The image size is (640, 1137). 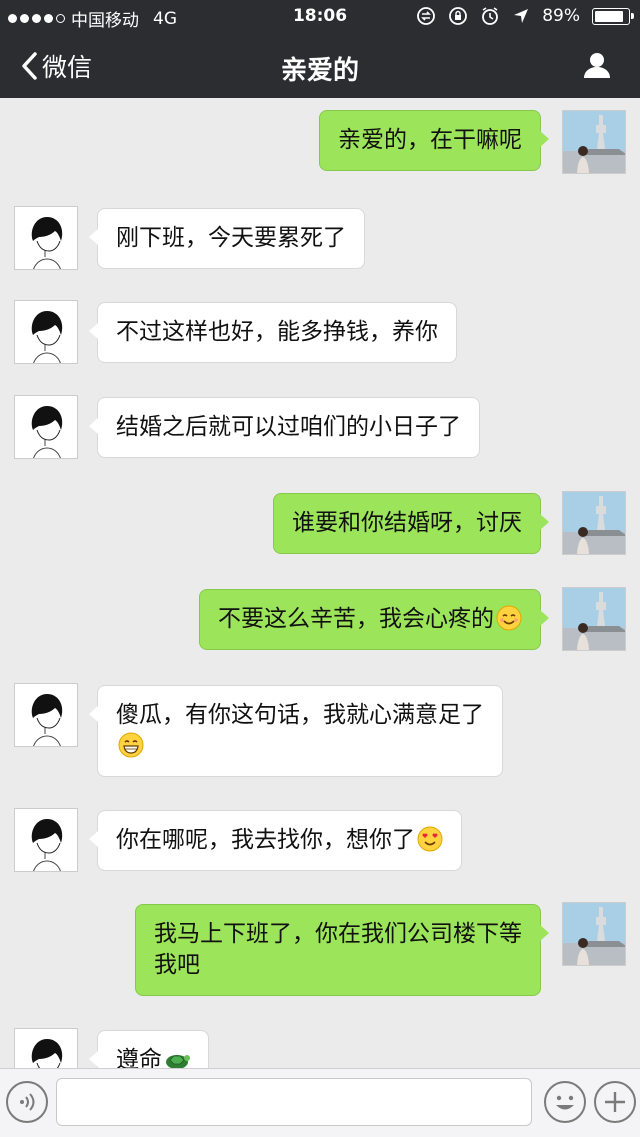 I want to click on emoji-button, so click(x=565, y=1102).